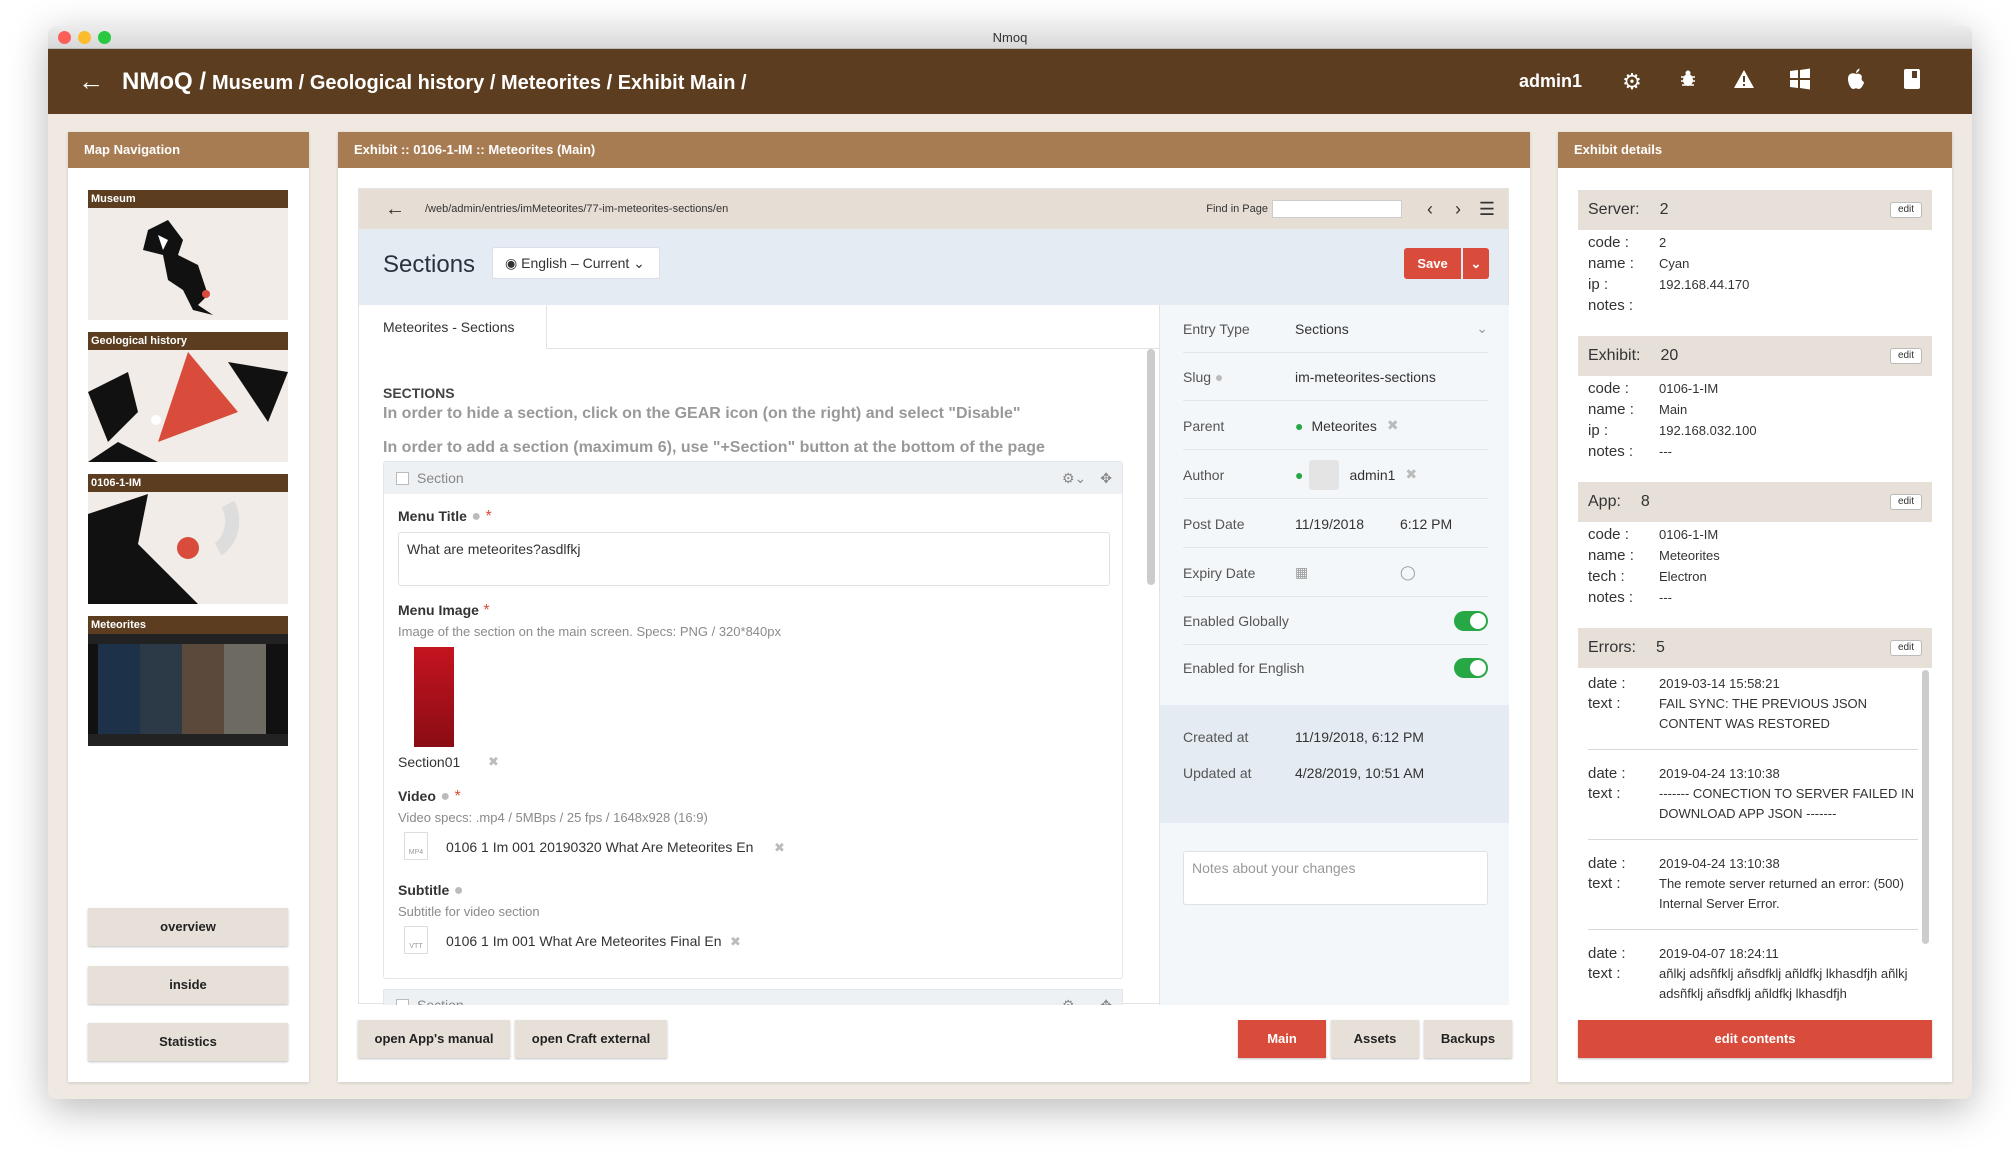 The width and height of the screenshot is (2015, 1170). What do you see at coordinates (754, 559) in the screenshot?
I see `menu-title-input: What are meteorites?asdlfkj` at bounding box center [754, 559].